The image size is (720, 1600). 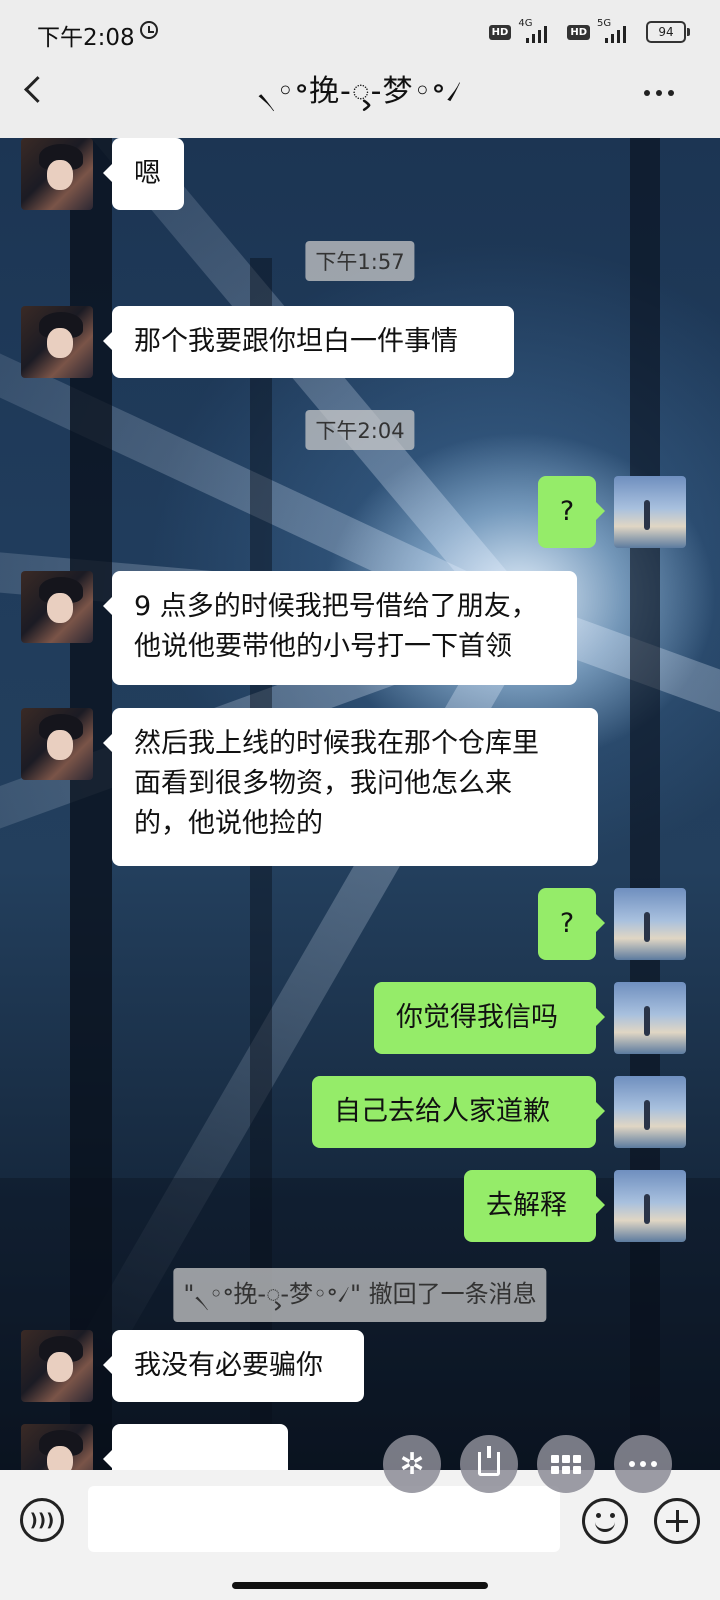 I want to click on grid-button, so click(x=566, y=1464).